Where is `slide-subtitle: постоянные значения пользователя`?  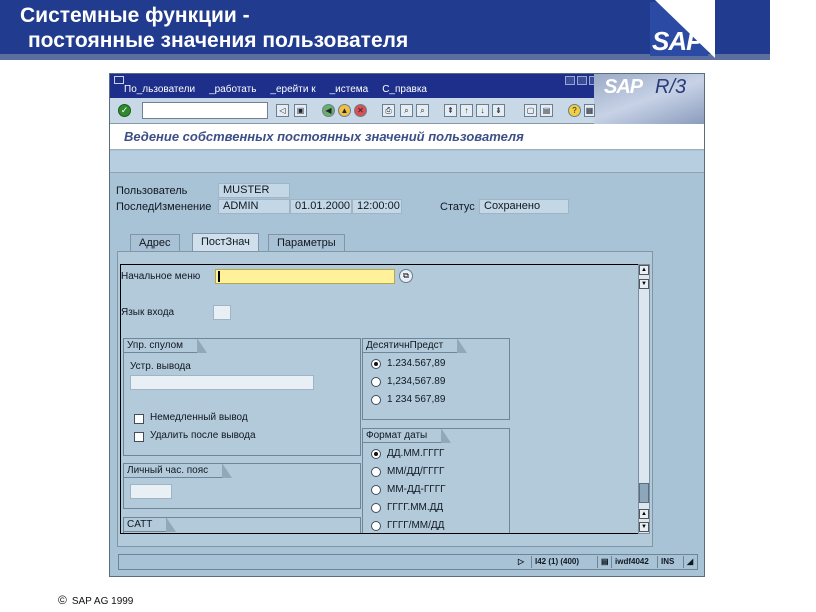
slide-subtitle: постоянные значения пользователя is located at coordinates (218, 40).